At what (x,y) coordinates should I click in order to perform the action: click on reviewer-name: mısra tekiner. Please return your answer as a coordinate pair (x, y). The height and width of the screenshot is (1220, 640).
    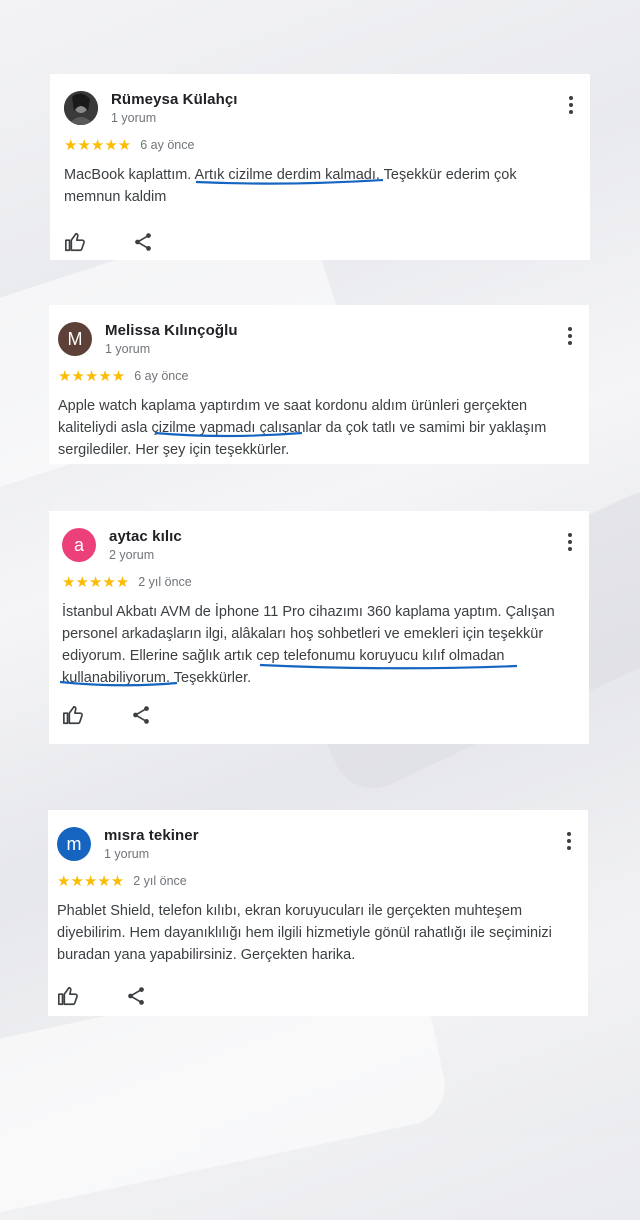
    Looking at the image, I should click on (151, 835).